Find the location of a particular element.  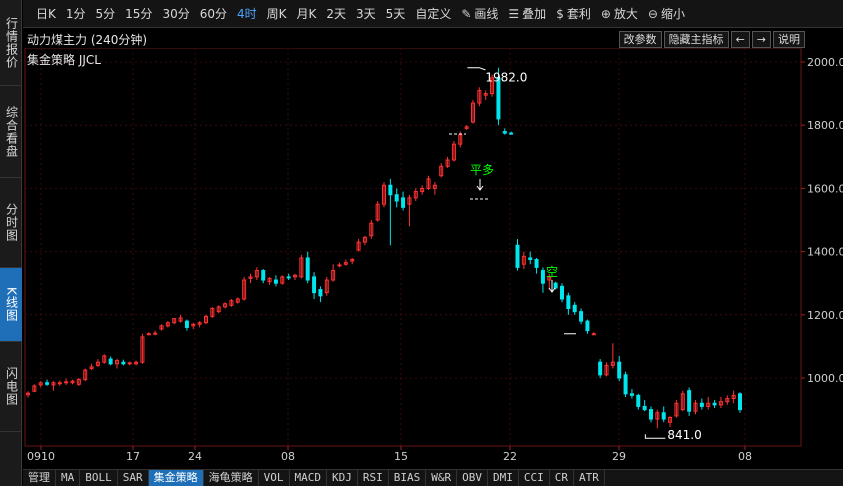

period-30min: 30分 is located at coordinates (175, 14).